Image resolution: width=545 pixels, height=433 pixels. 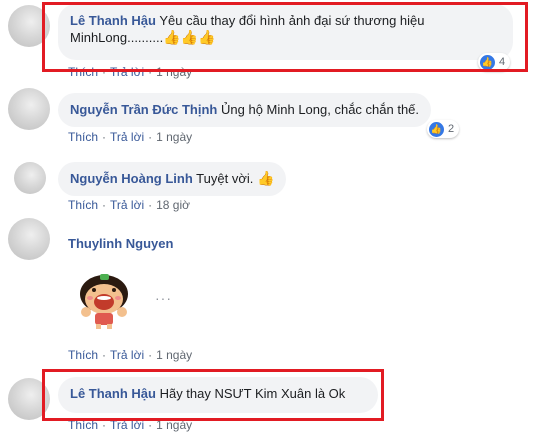 What do you see at coordinates (451, 129) in the screenshot?
I see `reaction-count-value: 2` at bounding box center [451, 129].